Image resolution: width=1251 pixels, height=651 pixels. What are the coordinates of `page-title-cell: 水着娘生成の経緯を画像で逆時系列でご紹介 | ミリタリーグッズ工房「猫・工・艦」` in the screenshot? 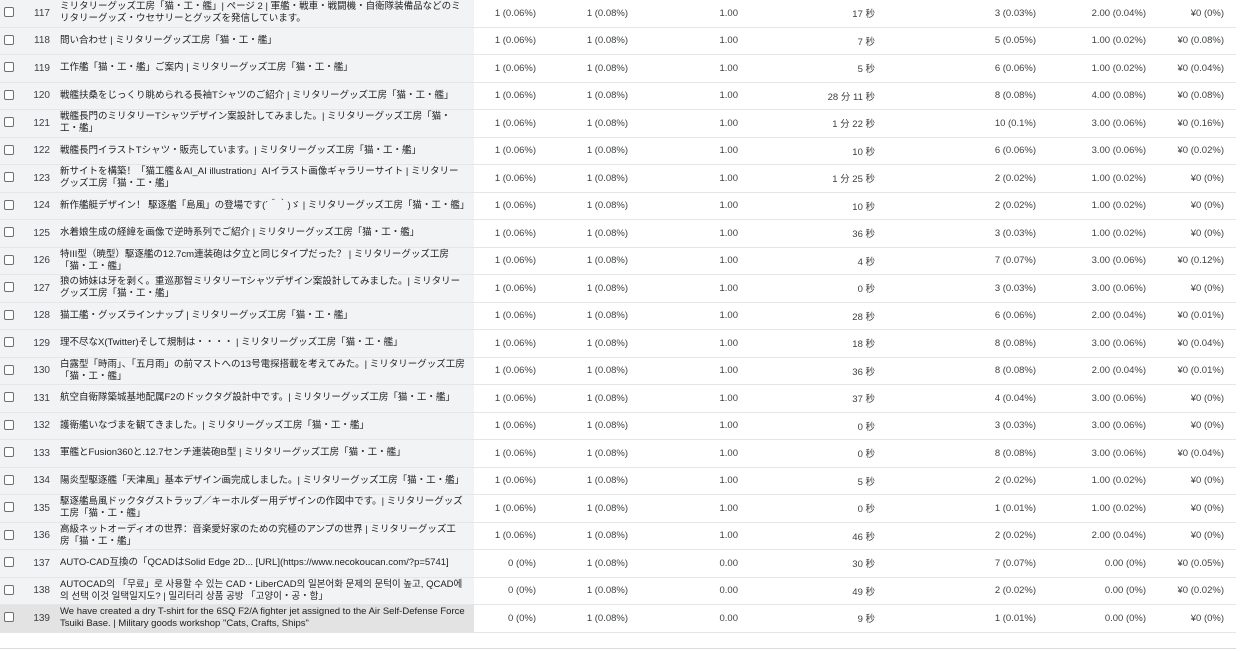 It's located at (262, 233).